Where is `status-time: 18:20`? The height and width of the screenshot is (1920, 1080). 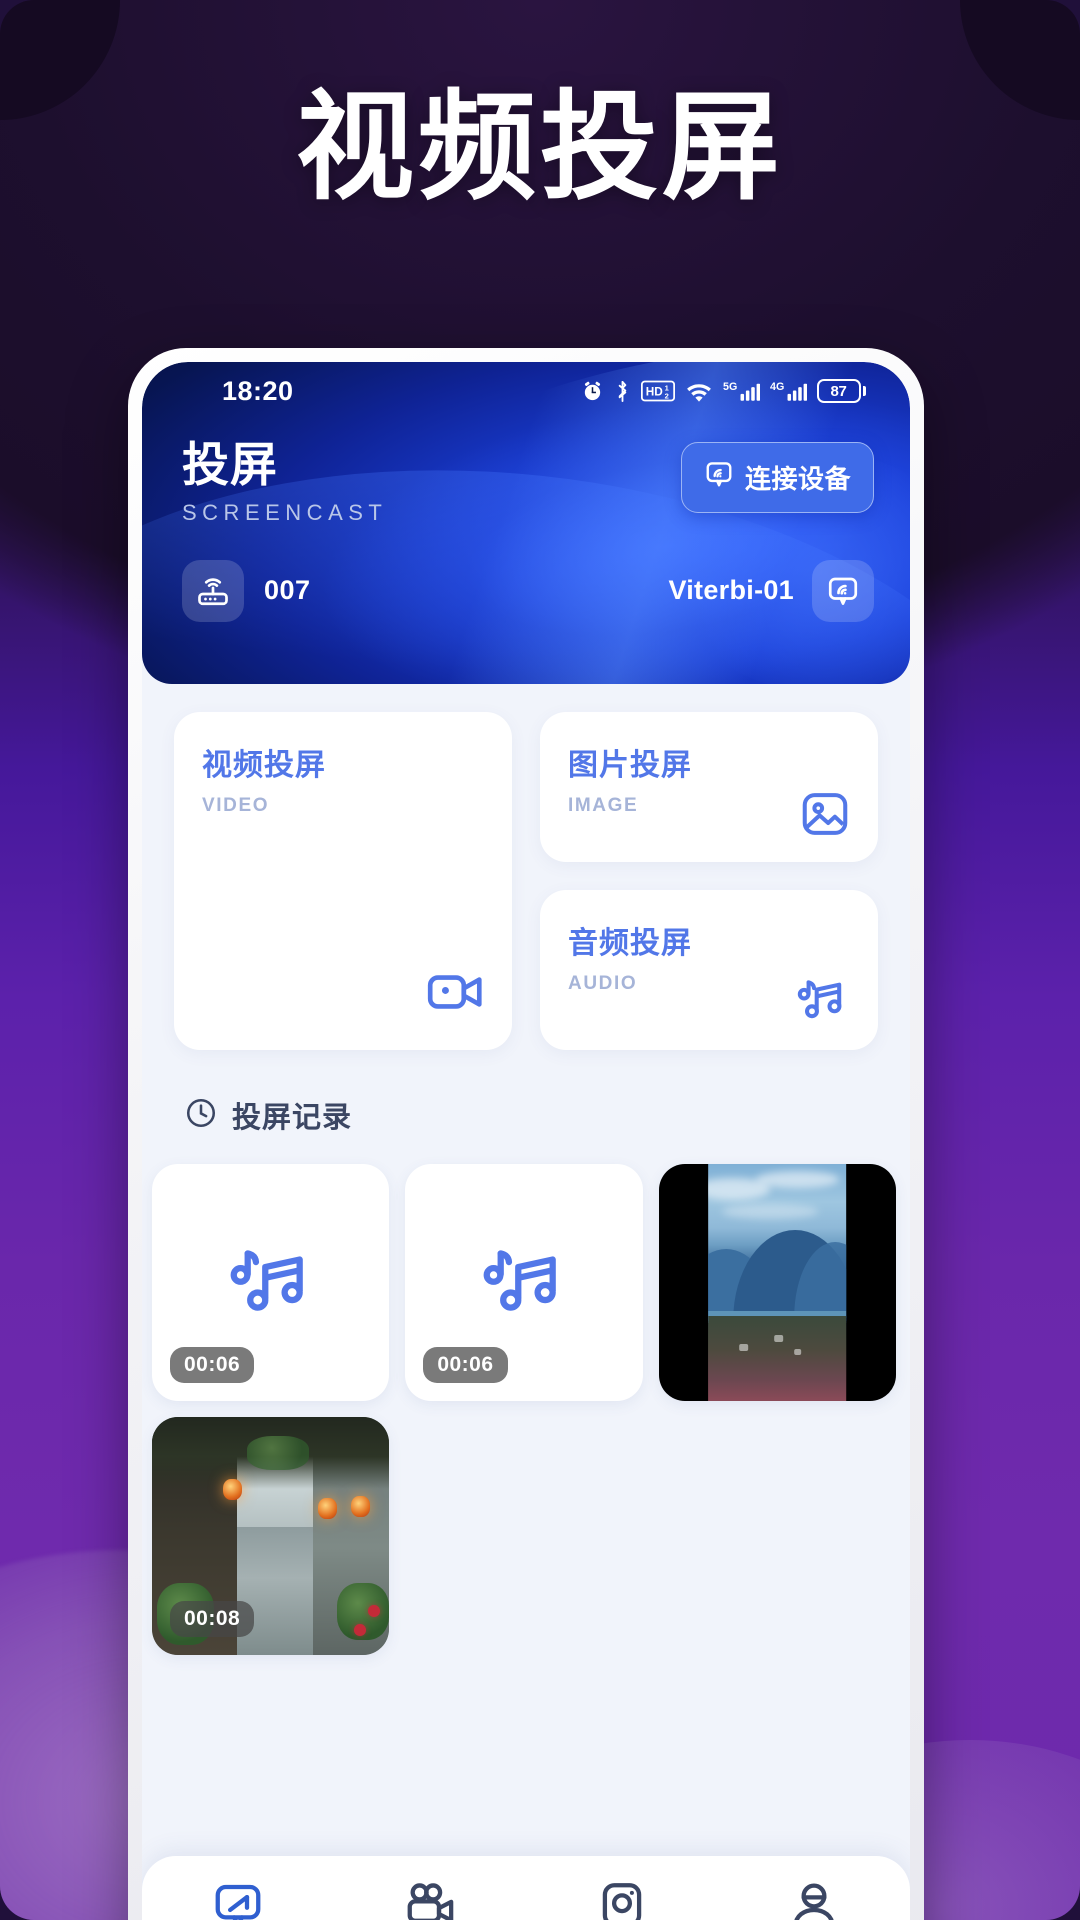 status-time: 18:20 is located at coordinates (258, 390).